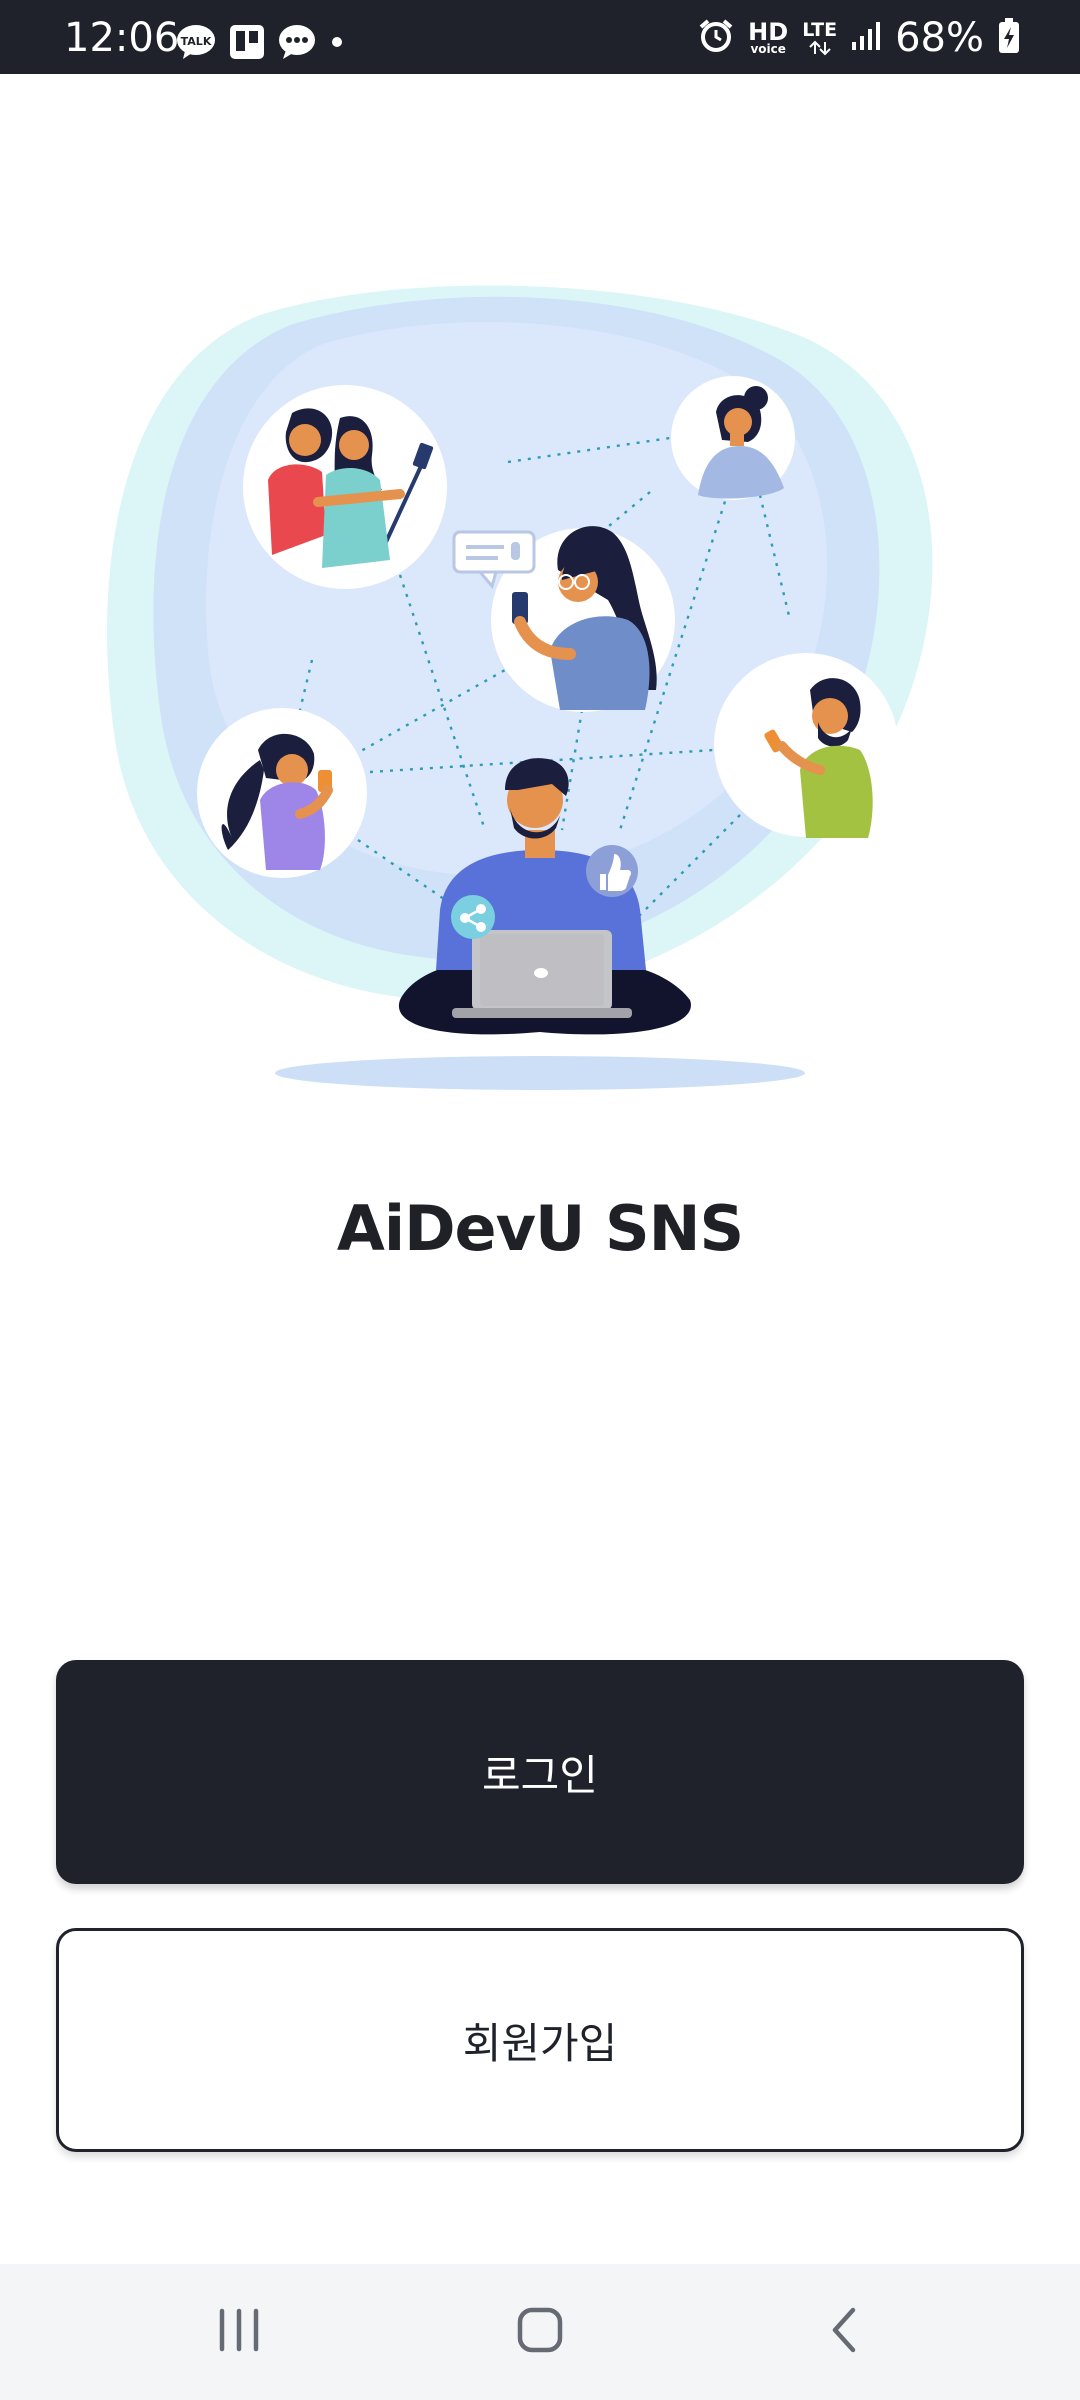 The height and width of the screenshot is (2400, 1080). What do you see at coordinates (473, 917) in the screenshot?
I see `share-bubble` at bounding box center [473, 917].